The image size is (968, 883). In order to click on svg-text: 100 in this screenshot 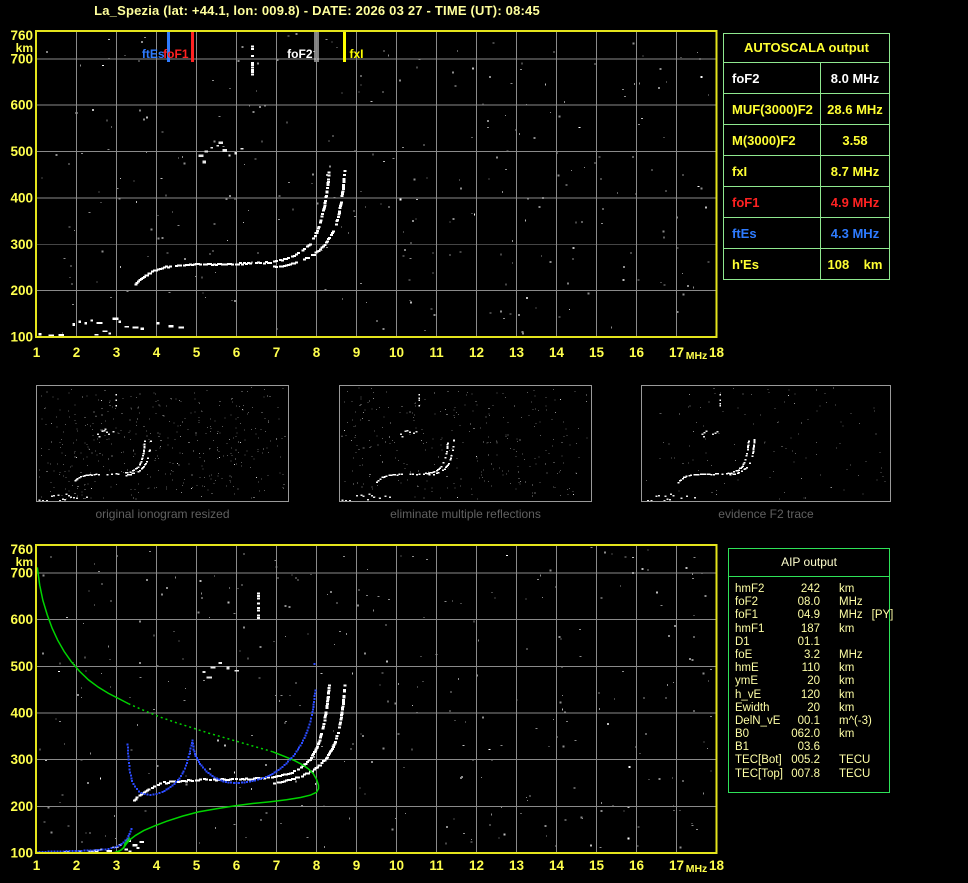, I will do `click(21, 337)`.